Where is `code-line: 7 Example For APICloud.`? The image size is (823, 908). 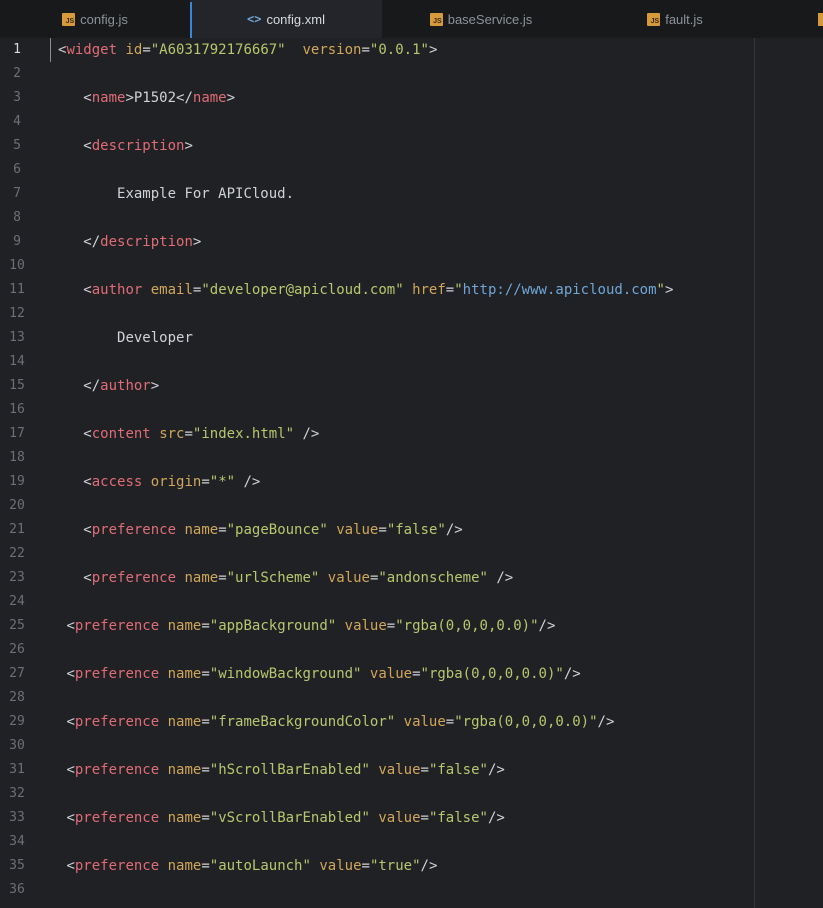
code-line: 7 Example For APICloud. is located at coordinates (411, 194).